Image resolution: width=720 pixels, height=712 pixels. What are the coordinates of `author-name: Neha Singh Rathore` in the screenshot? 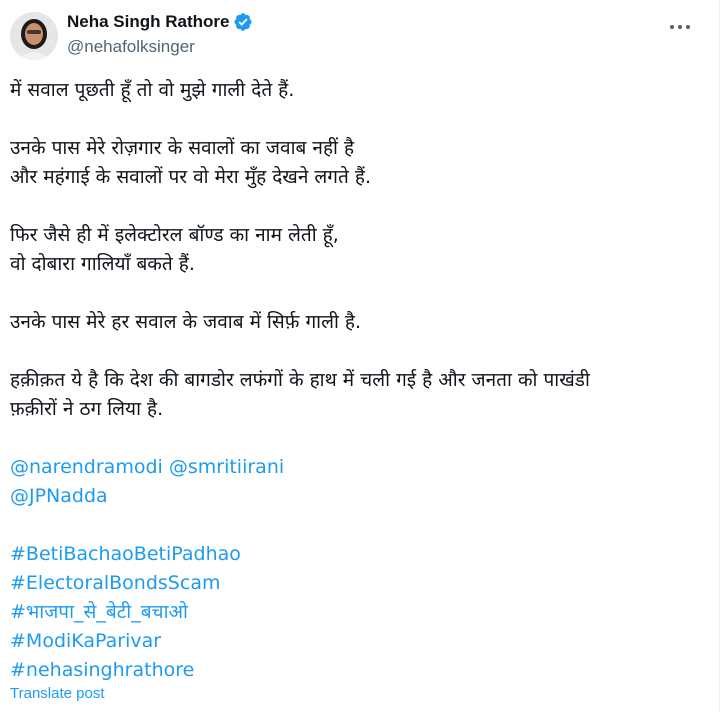 It's located at (148, 22).